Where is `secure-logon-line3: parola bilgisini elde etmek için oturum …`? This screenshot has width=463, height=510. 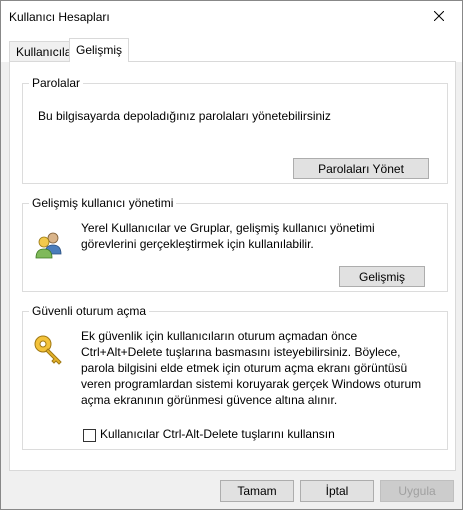
secure-logon-line3: parola bilgisini elde etmek için oturum … is located at coordinates (244, 368).